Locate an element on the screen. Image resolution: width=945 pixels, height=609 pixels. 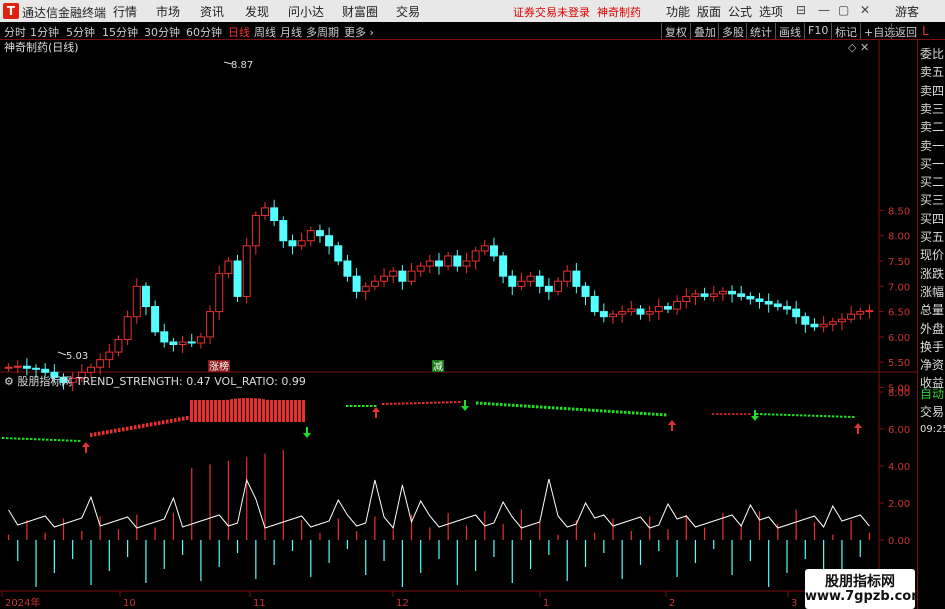
side-item-9: 买四 is located at coordinates (932, 218).